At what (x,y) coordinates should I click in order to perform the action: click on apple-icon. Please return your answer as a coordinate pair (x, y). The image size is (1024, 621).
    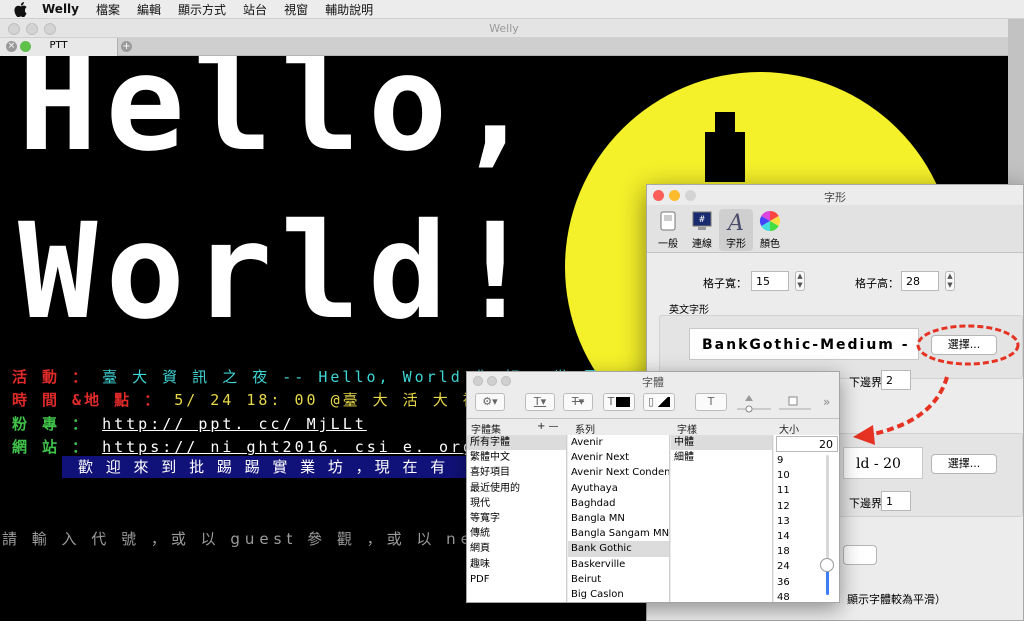
    Looking at the image, I should click on (21, 9).